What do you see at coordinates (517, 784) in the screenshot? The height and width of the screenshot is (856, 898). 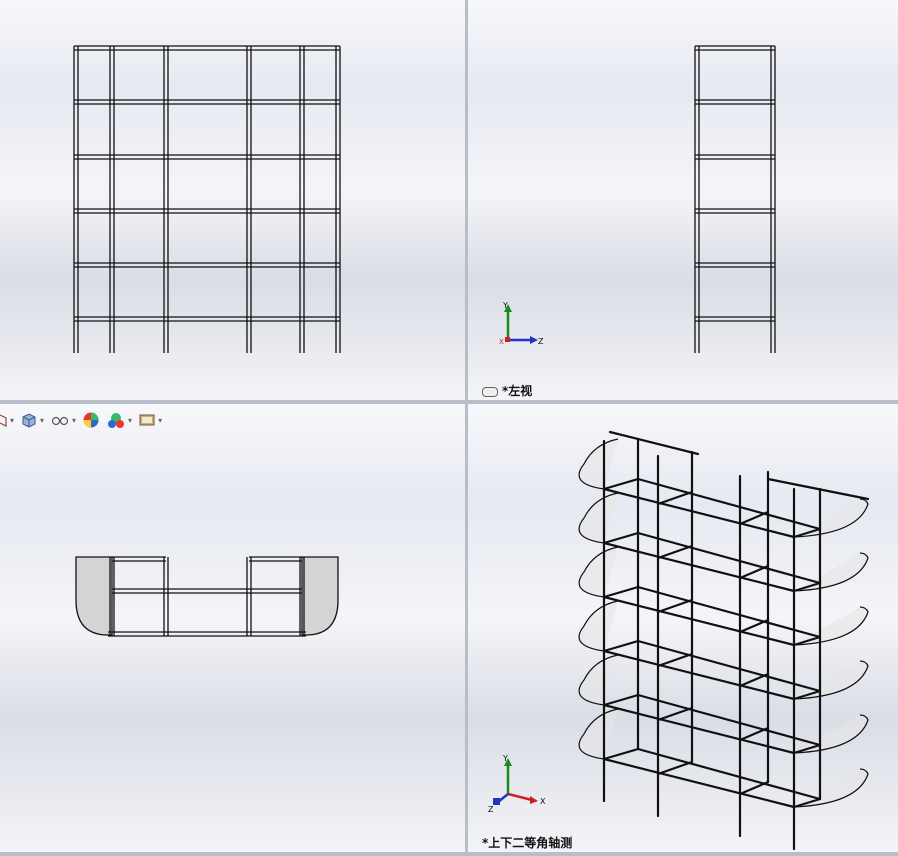 I see `coordinate-triad: Y X Z` at bounding box center [517, 784].